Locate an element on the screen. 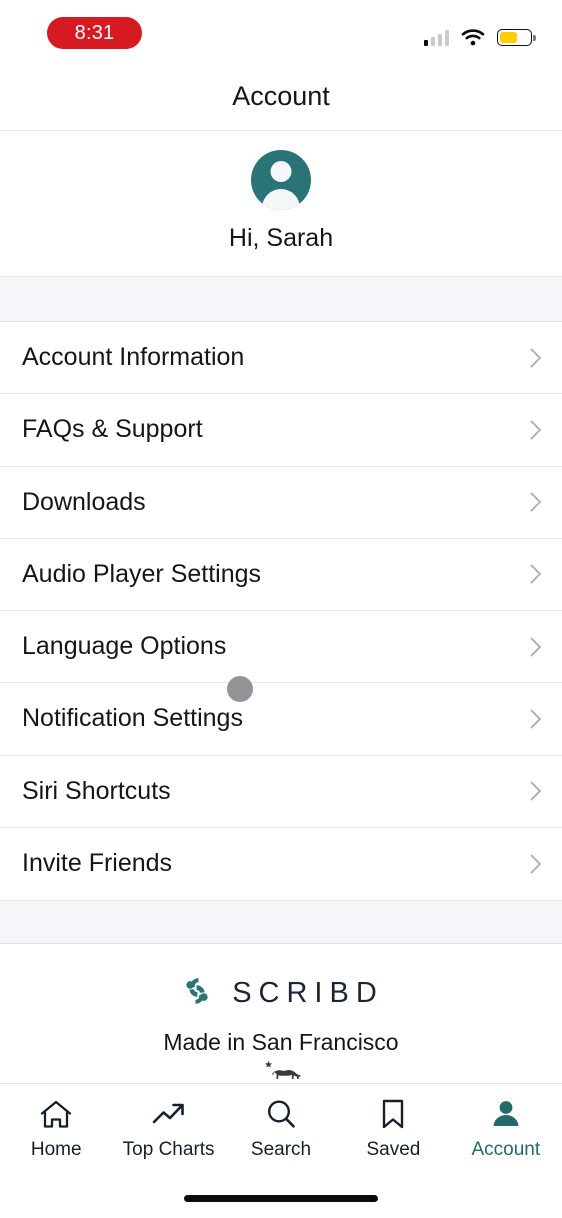 The height and width of the screenshot is (1218, 562). status-bar-indicators is located at coordinates (479, 35).